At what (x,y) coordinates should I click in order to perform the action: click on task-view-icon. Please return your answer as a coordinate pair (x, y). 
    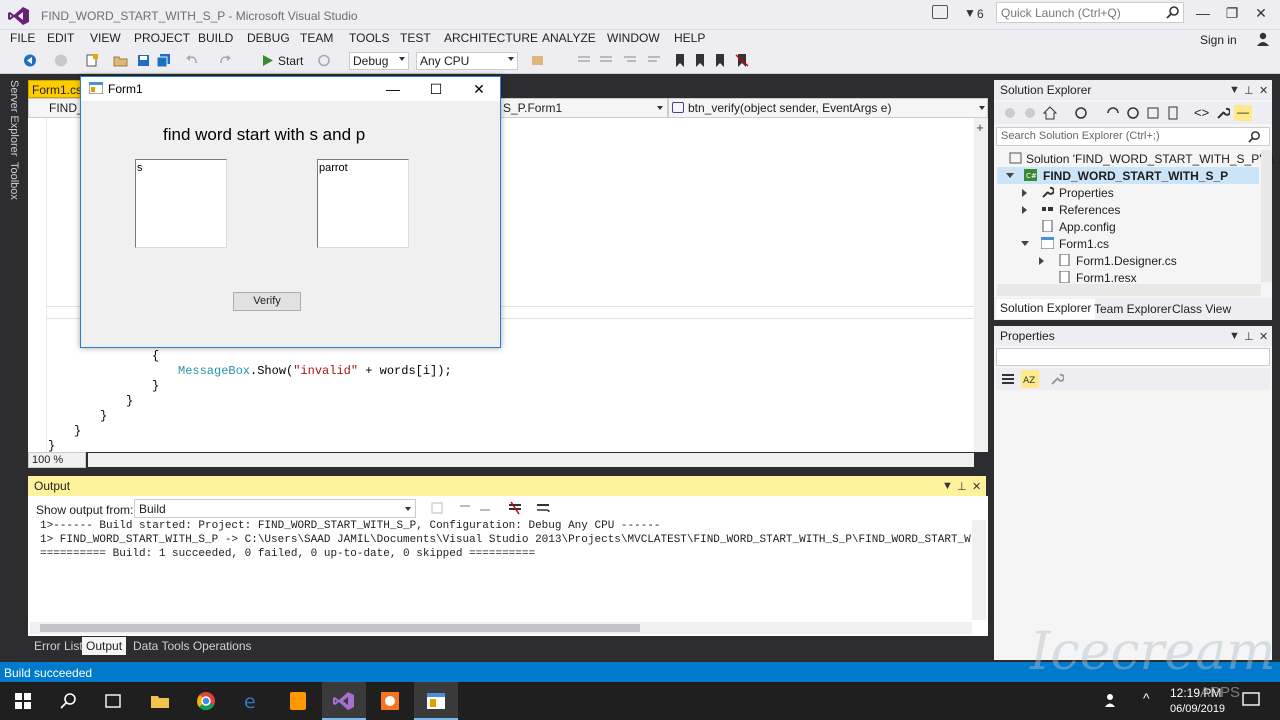
    Looking at the image, I should click on (113, 701).